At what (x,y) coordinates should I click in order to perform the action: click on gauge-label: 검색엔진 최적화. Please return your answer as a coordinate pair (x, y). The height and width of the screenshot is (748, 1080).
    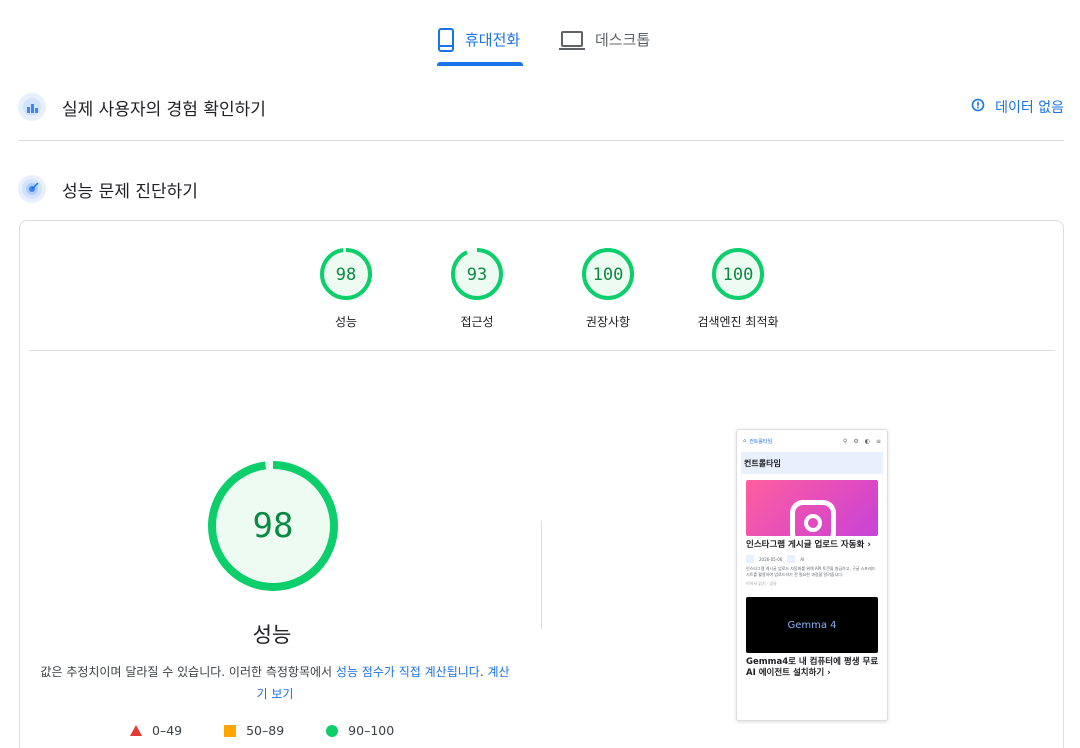
    Looking at the image, I should click on (738, 322).